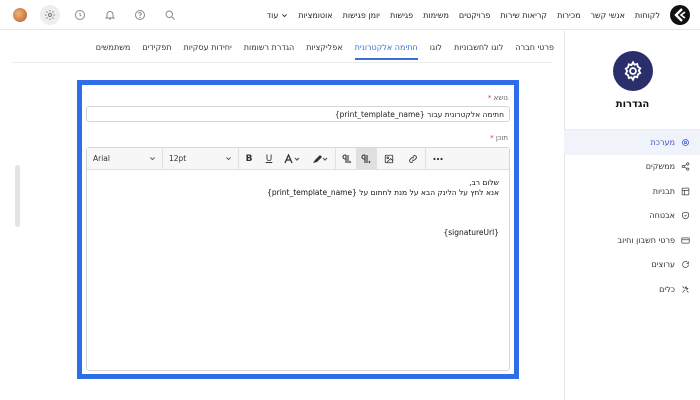  What do you see at coordinates (315, 15) in the screenshot?
I see `nav-item-automations: אוטומציות` at bounding box center [315, 15].